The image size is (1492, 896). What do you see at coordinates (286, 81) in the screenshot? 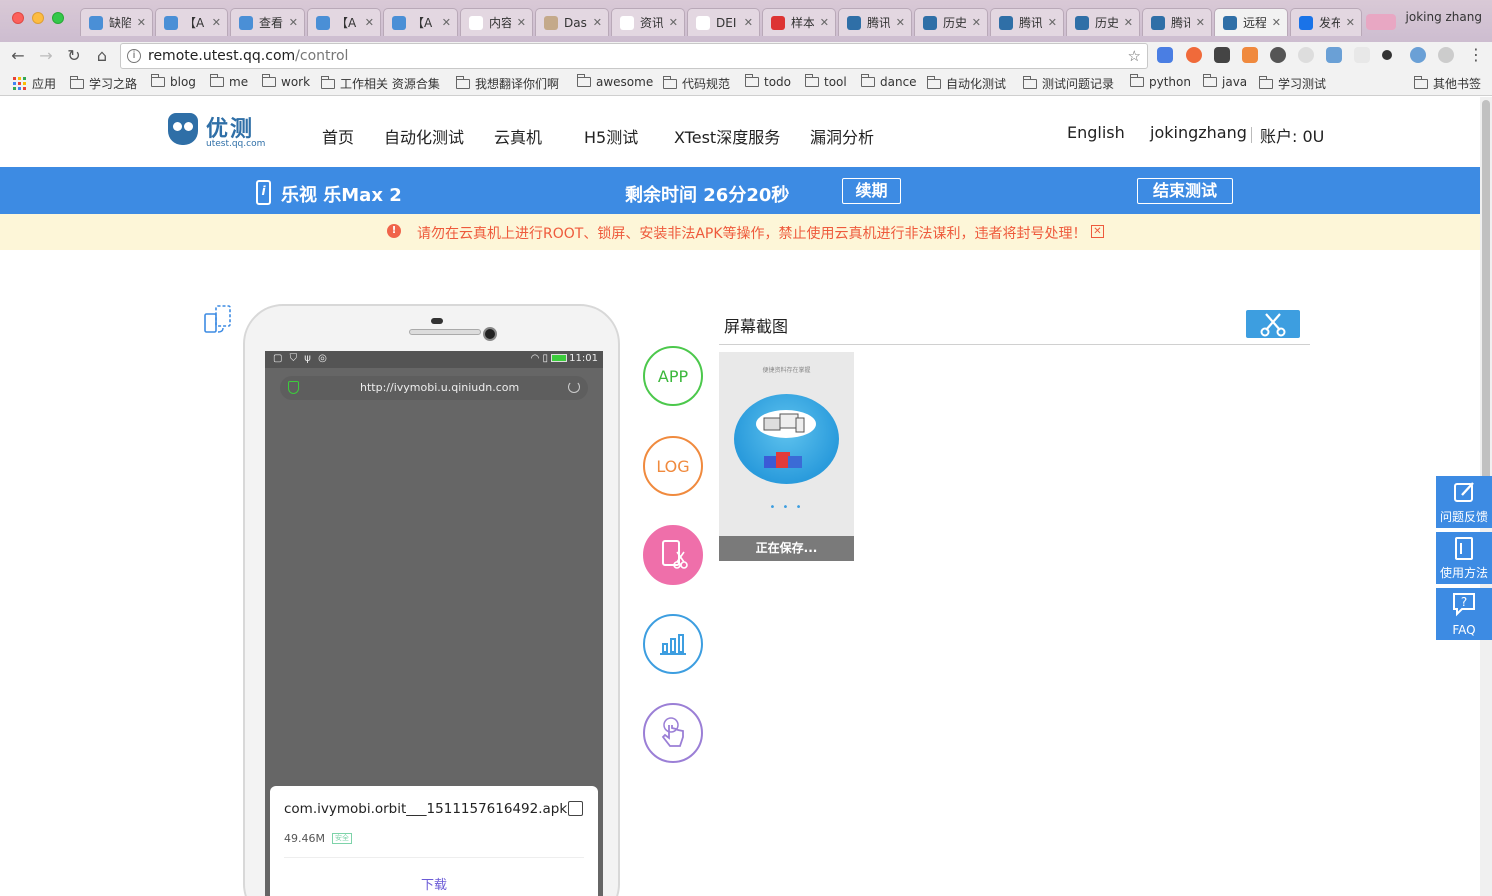
I see `bookmark-folder: work` at bounding box center [286, 81].